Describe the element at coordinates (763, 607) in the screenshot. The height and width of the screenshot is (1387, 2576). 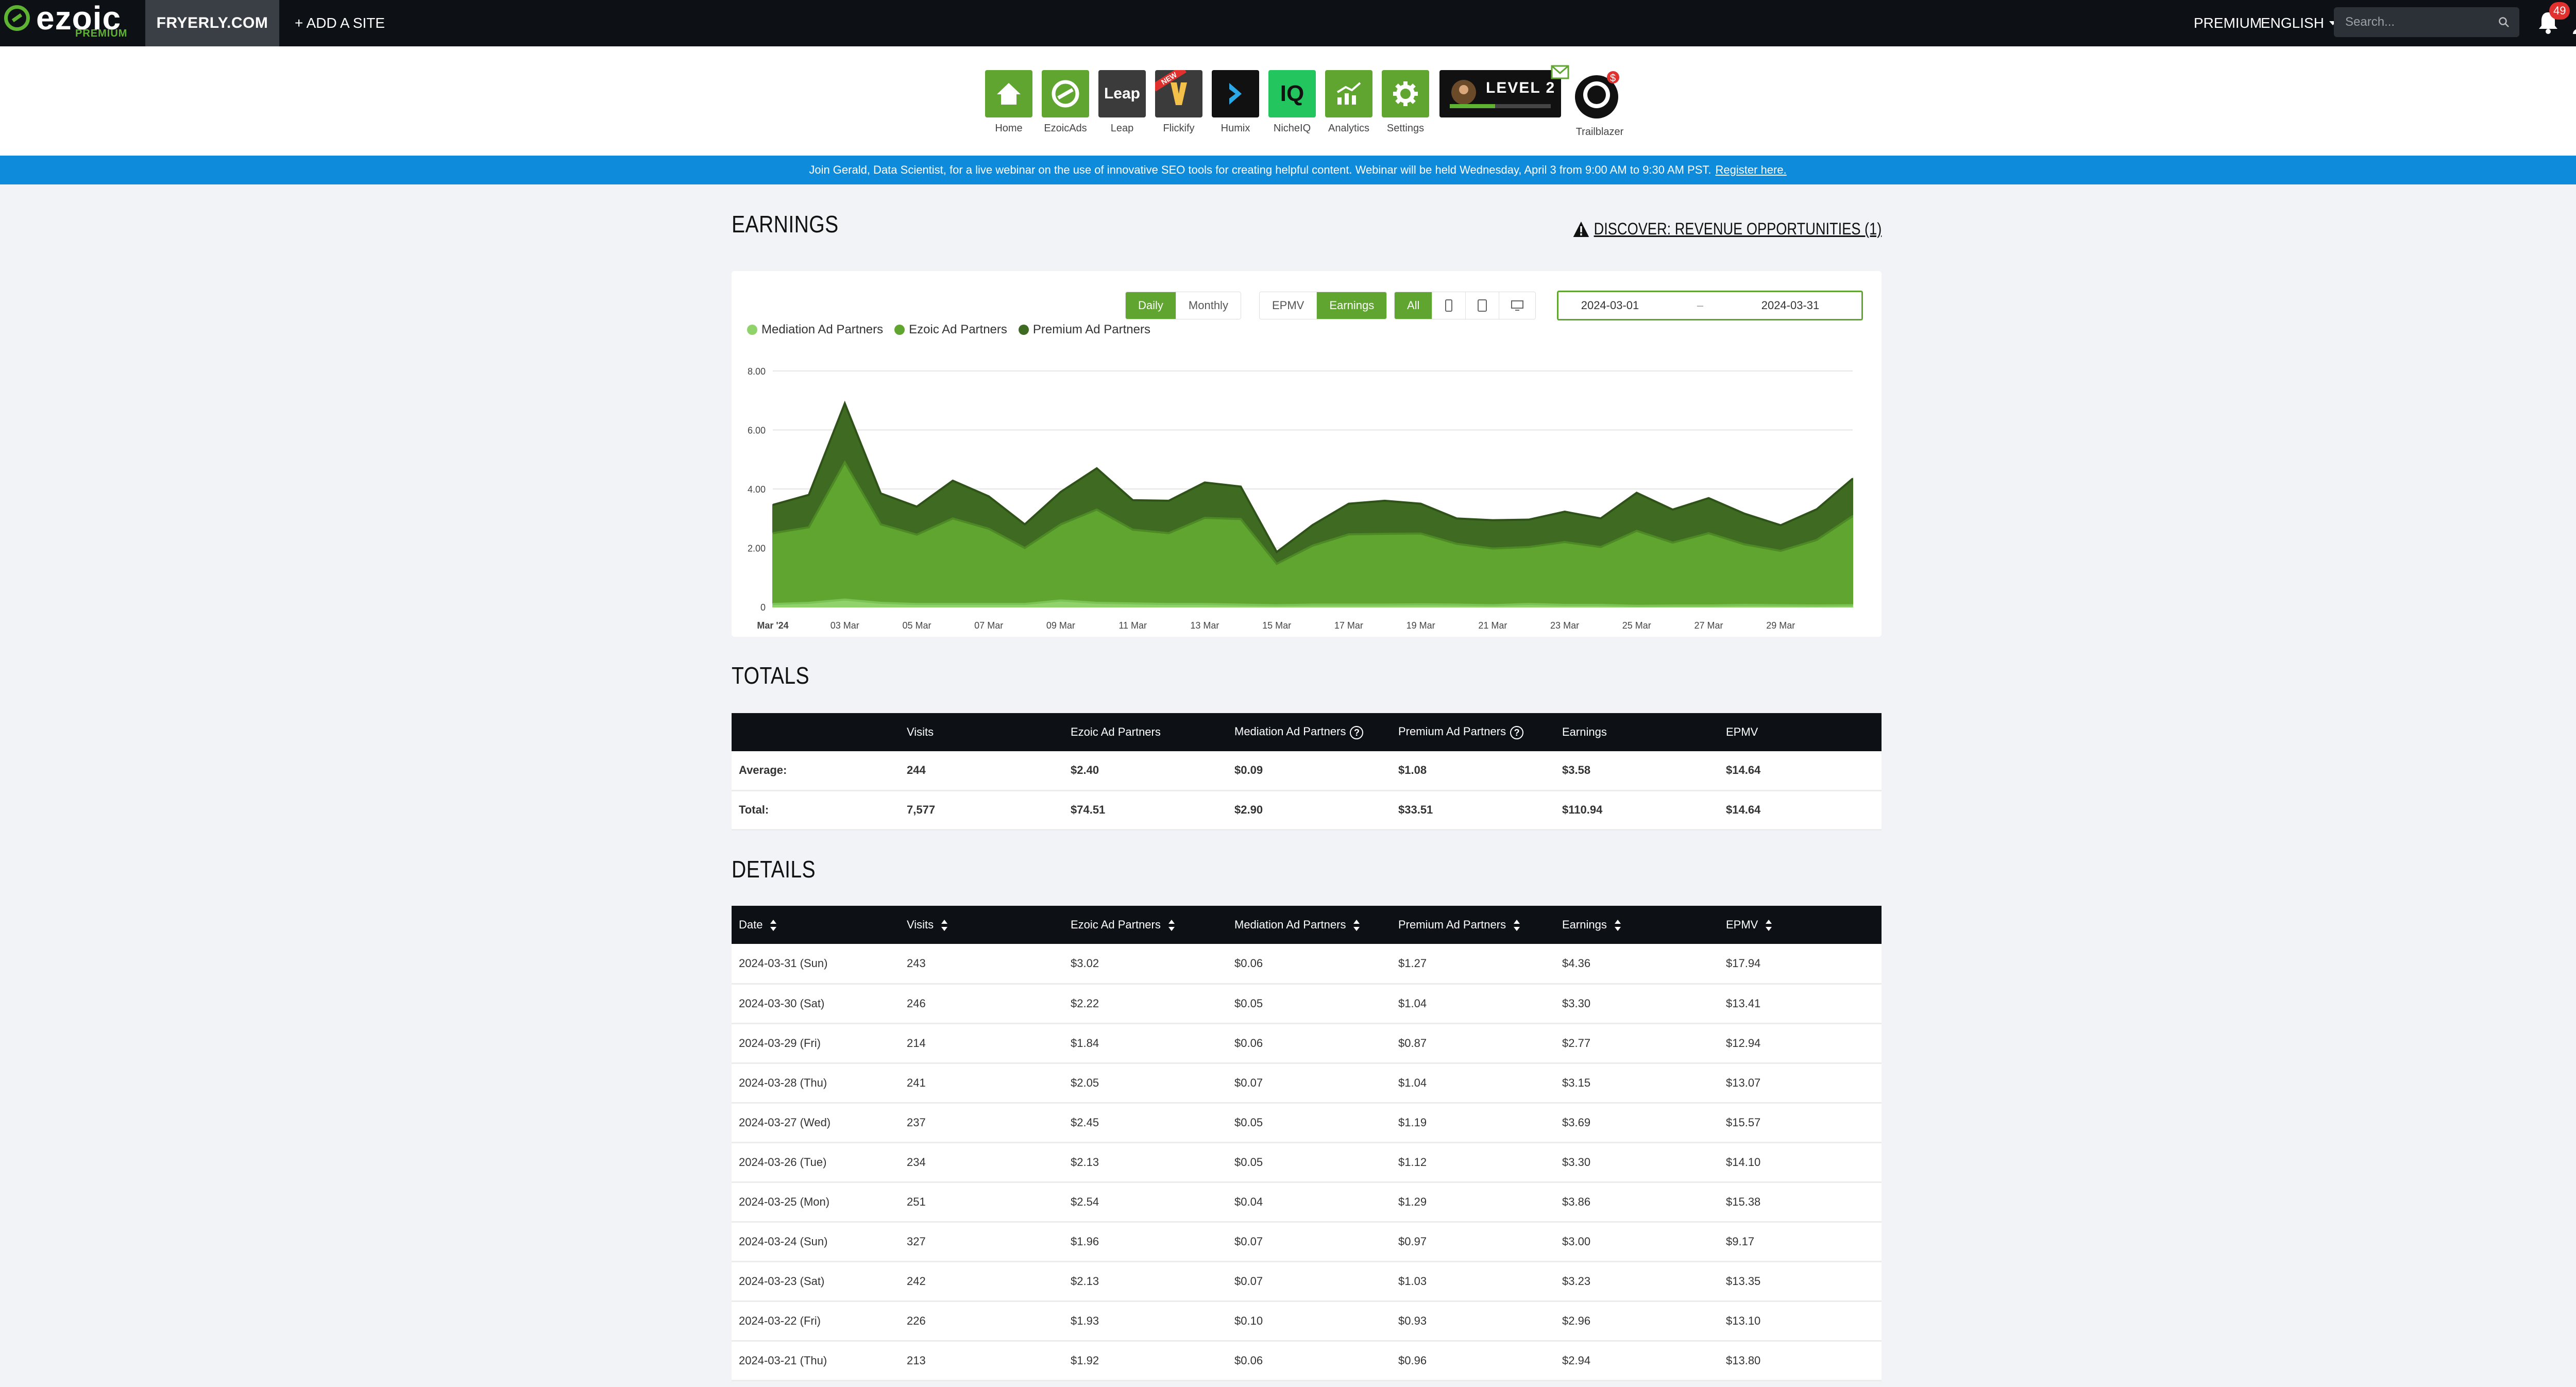
I see `y-tick-label: 0` at that location.